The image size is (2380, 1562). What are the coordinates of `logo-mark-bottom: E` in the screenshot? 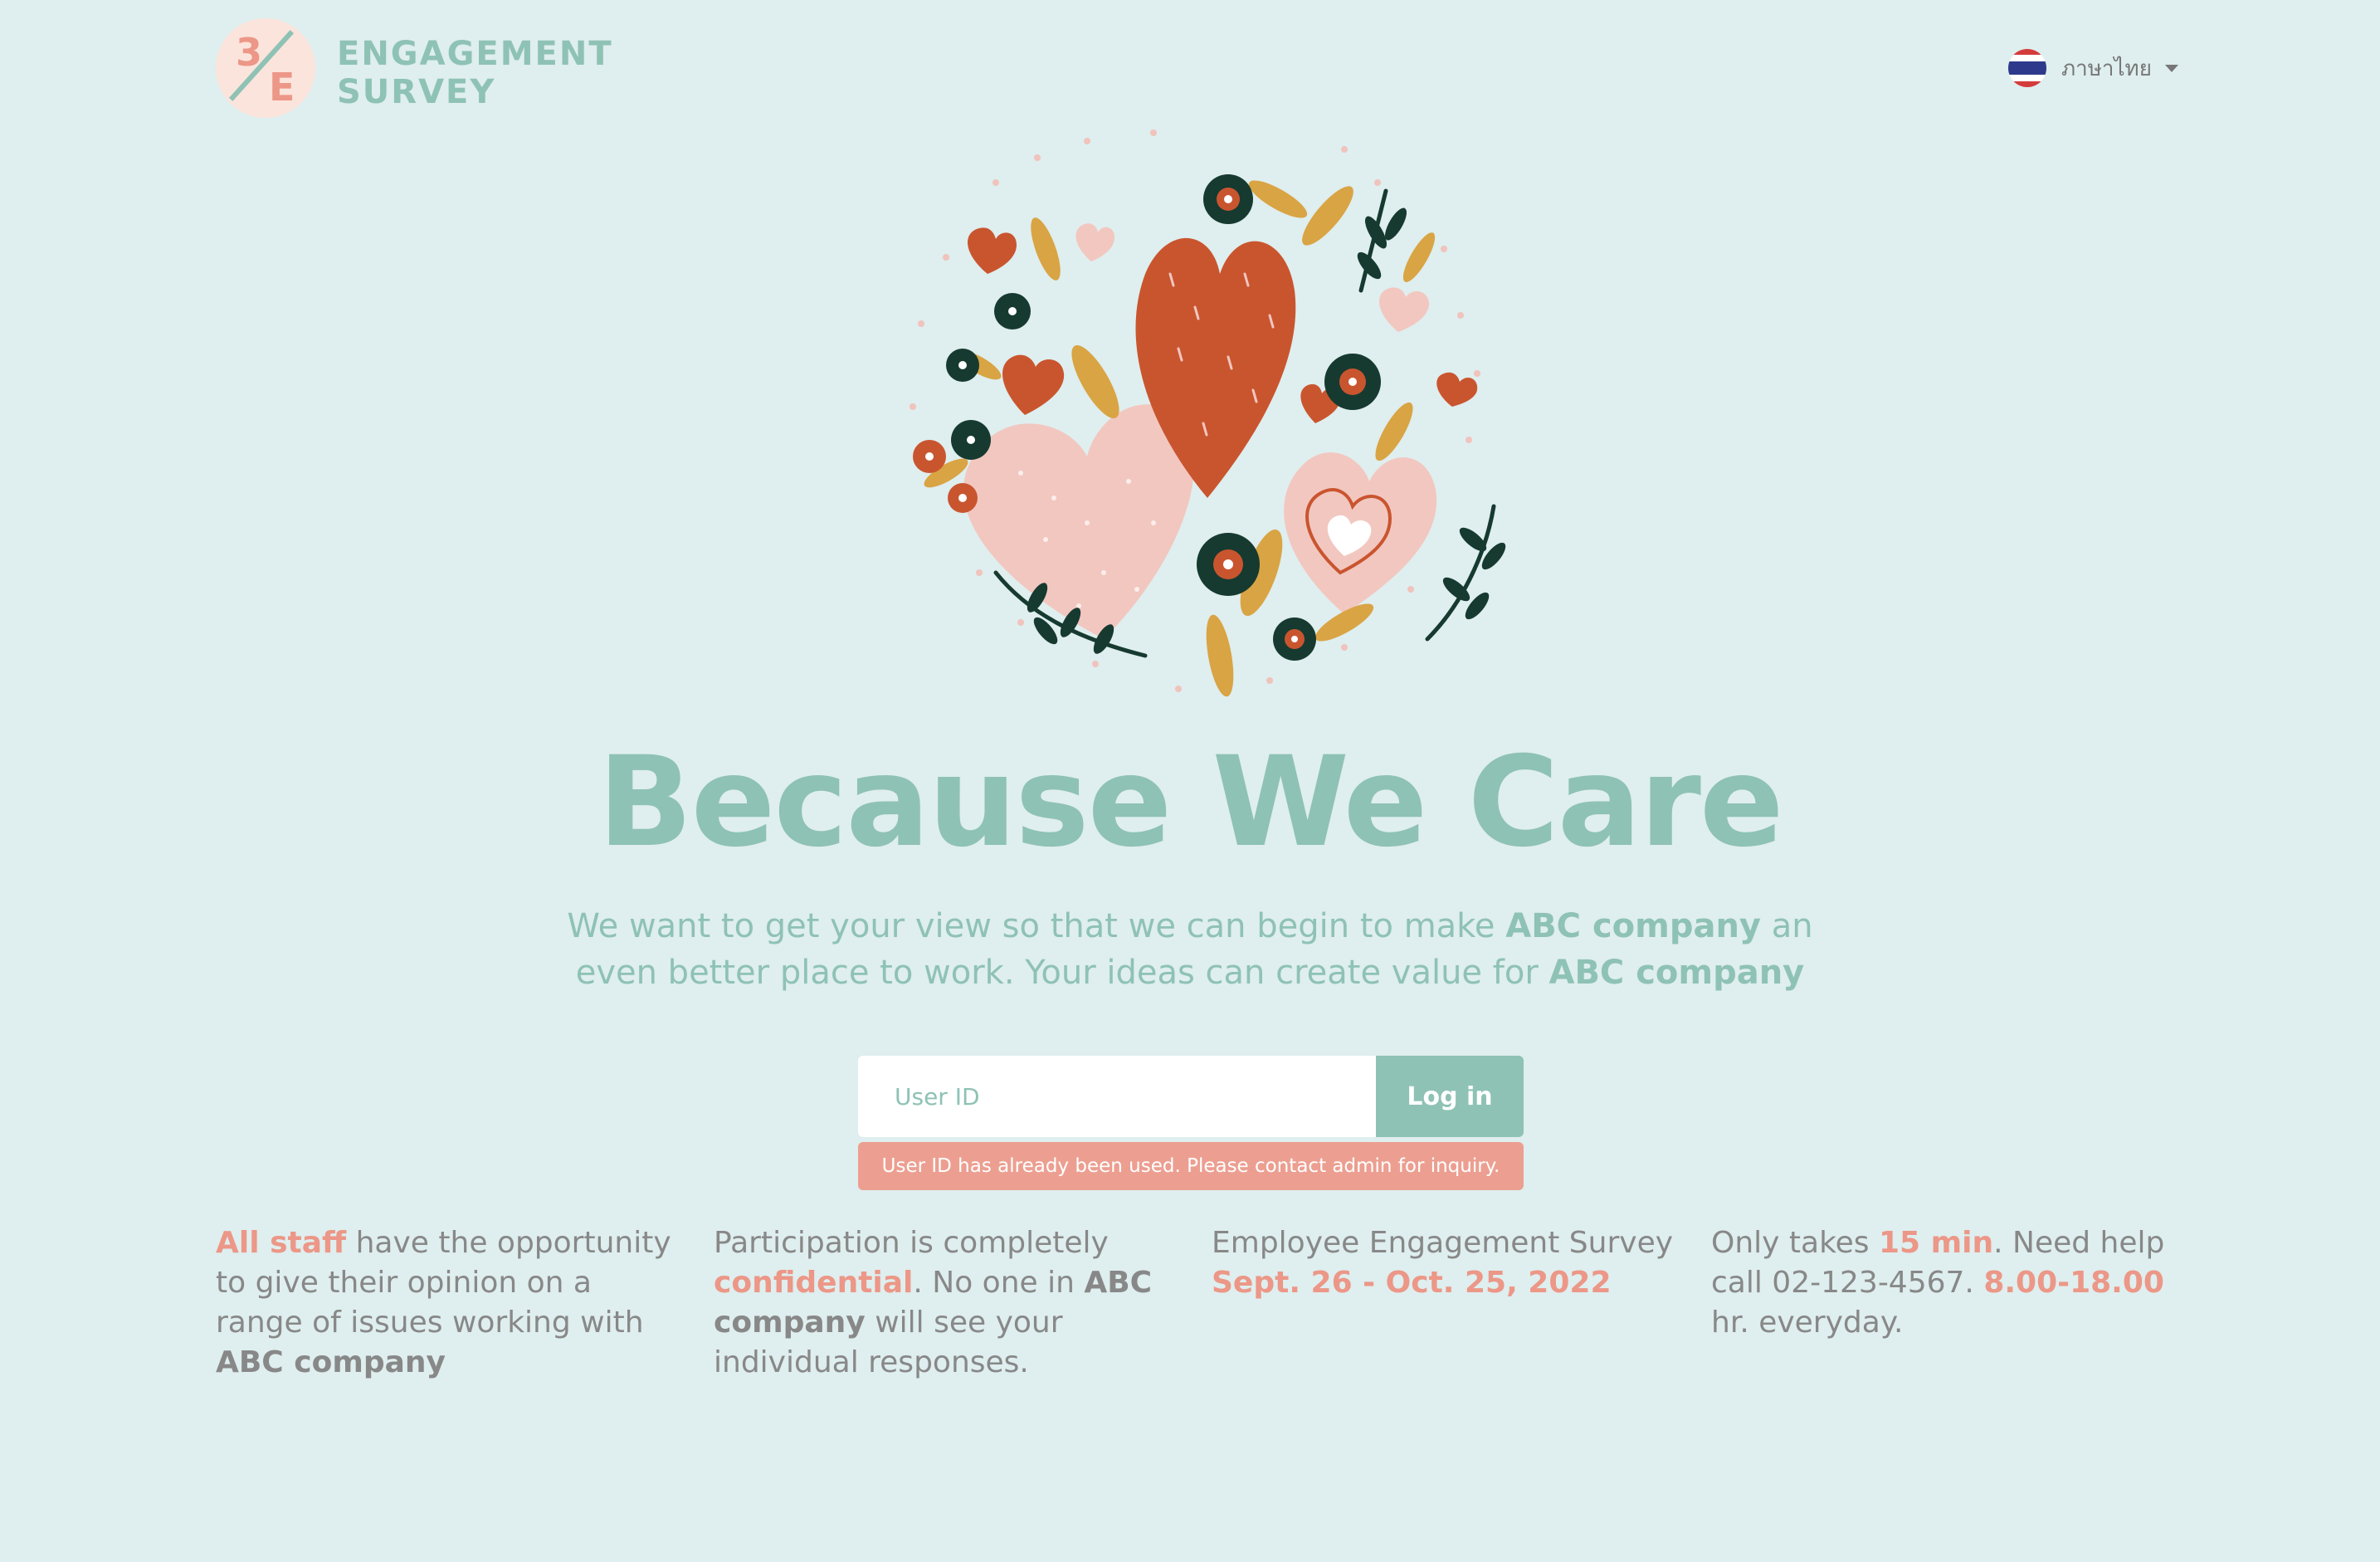 It's located at (282, 87).